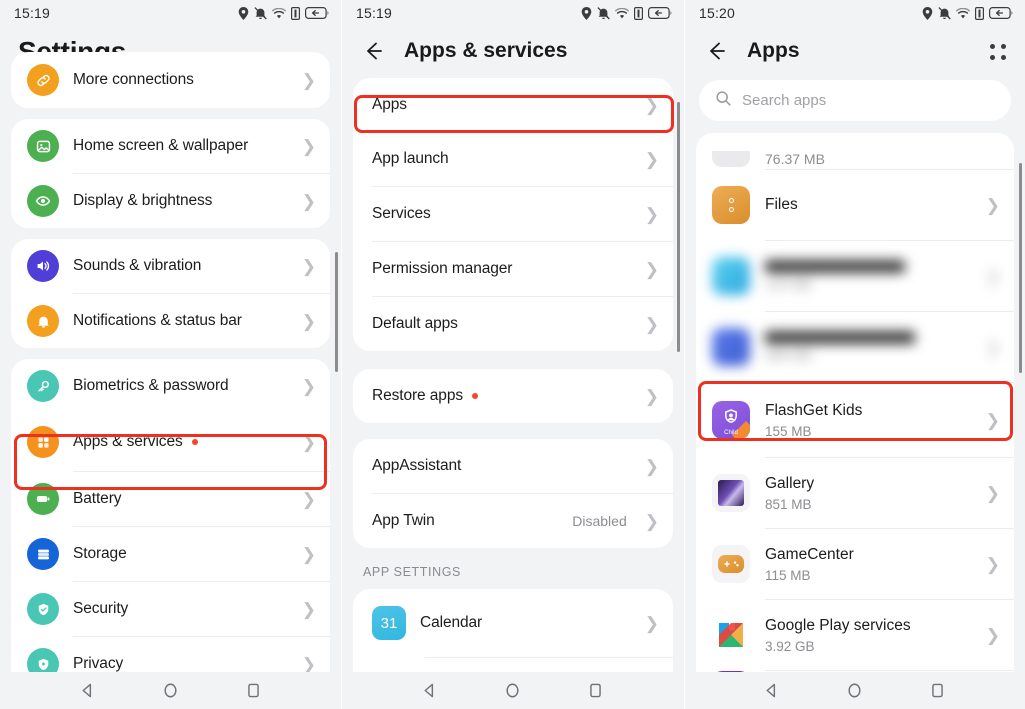 The image size is (1025, 709). I want to click on list-item-apps: Apps ❯, so click(513, 105).